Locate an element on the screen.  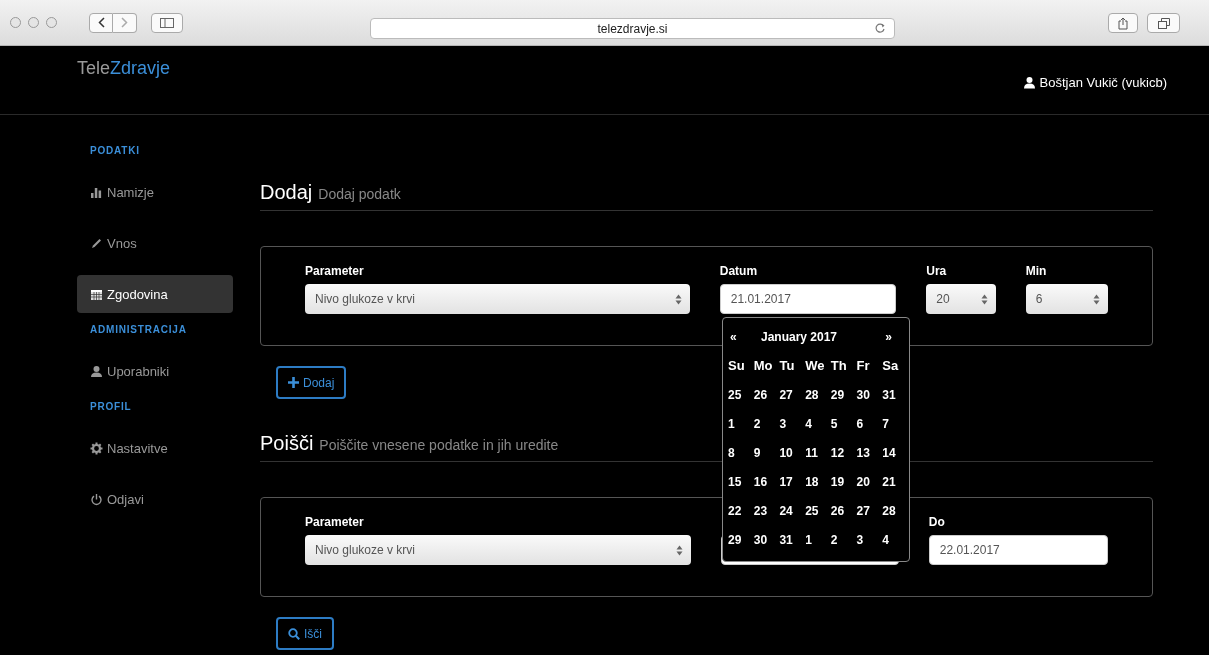
sidebar-item: Odjavi is located at coordinates (155, 499).